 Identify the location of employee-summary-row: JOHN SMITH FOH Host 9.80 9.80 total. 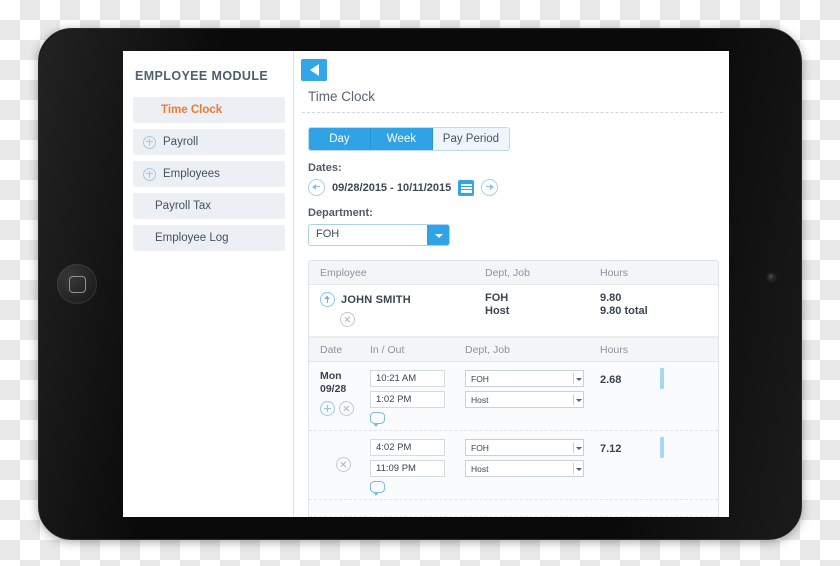
(513, 311).